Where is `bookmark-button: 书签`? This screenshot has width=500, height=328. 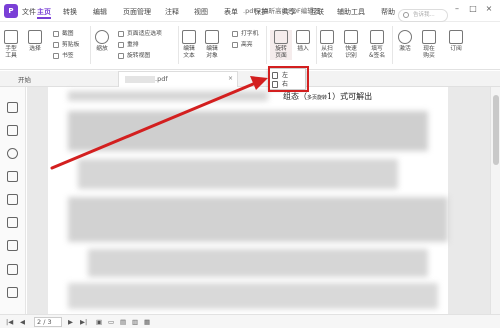 bookmark-button: 书签 is located at coordinates (63, 56).